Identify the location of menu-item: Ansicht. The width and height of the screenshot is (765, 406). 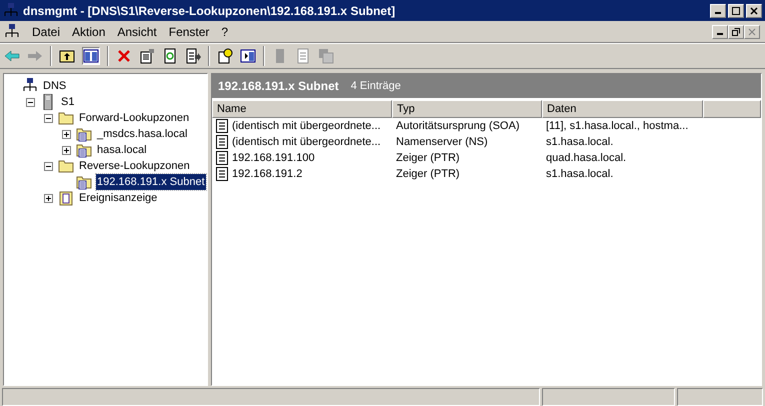
(137, 31).